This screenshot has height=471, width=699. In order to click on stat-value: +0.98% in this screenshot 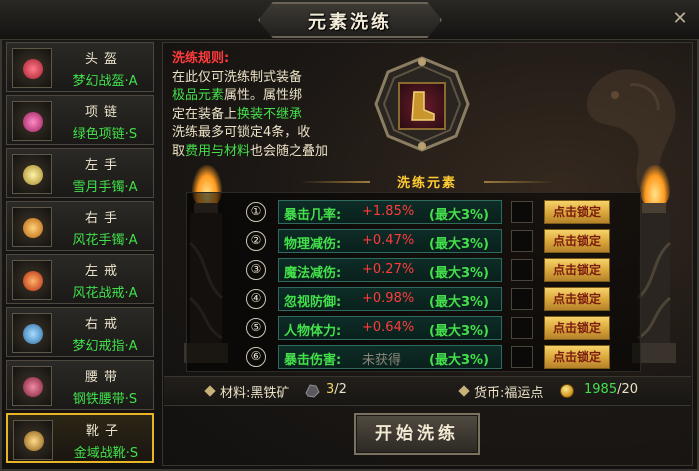, I will do `click(388, 298)`.